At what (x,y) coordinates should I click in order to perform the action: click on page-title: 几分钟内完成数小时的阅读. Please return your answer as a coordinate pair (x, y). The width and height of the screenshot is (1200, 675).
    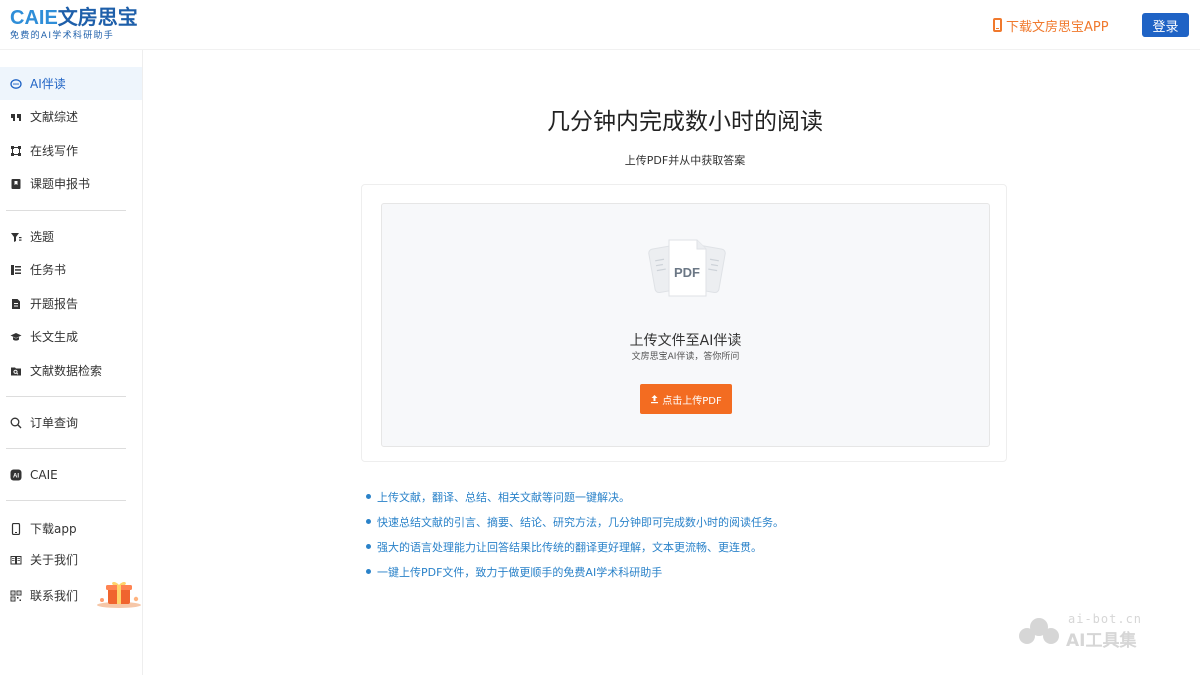
    Looking at the image, I should click on (685, 122).